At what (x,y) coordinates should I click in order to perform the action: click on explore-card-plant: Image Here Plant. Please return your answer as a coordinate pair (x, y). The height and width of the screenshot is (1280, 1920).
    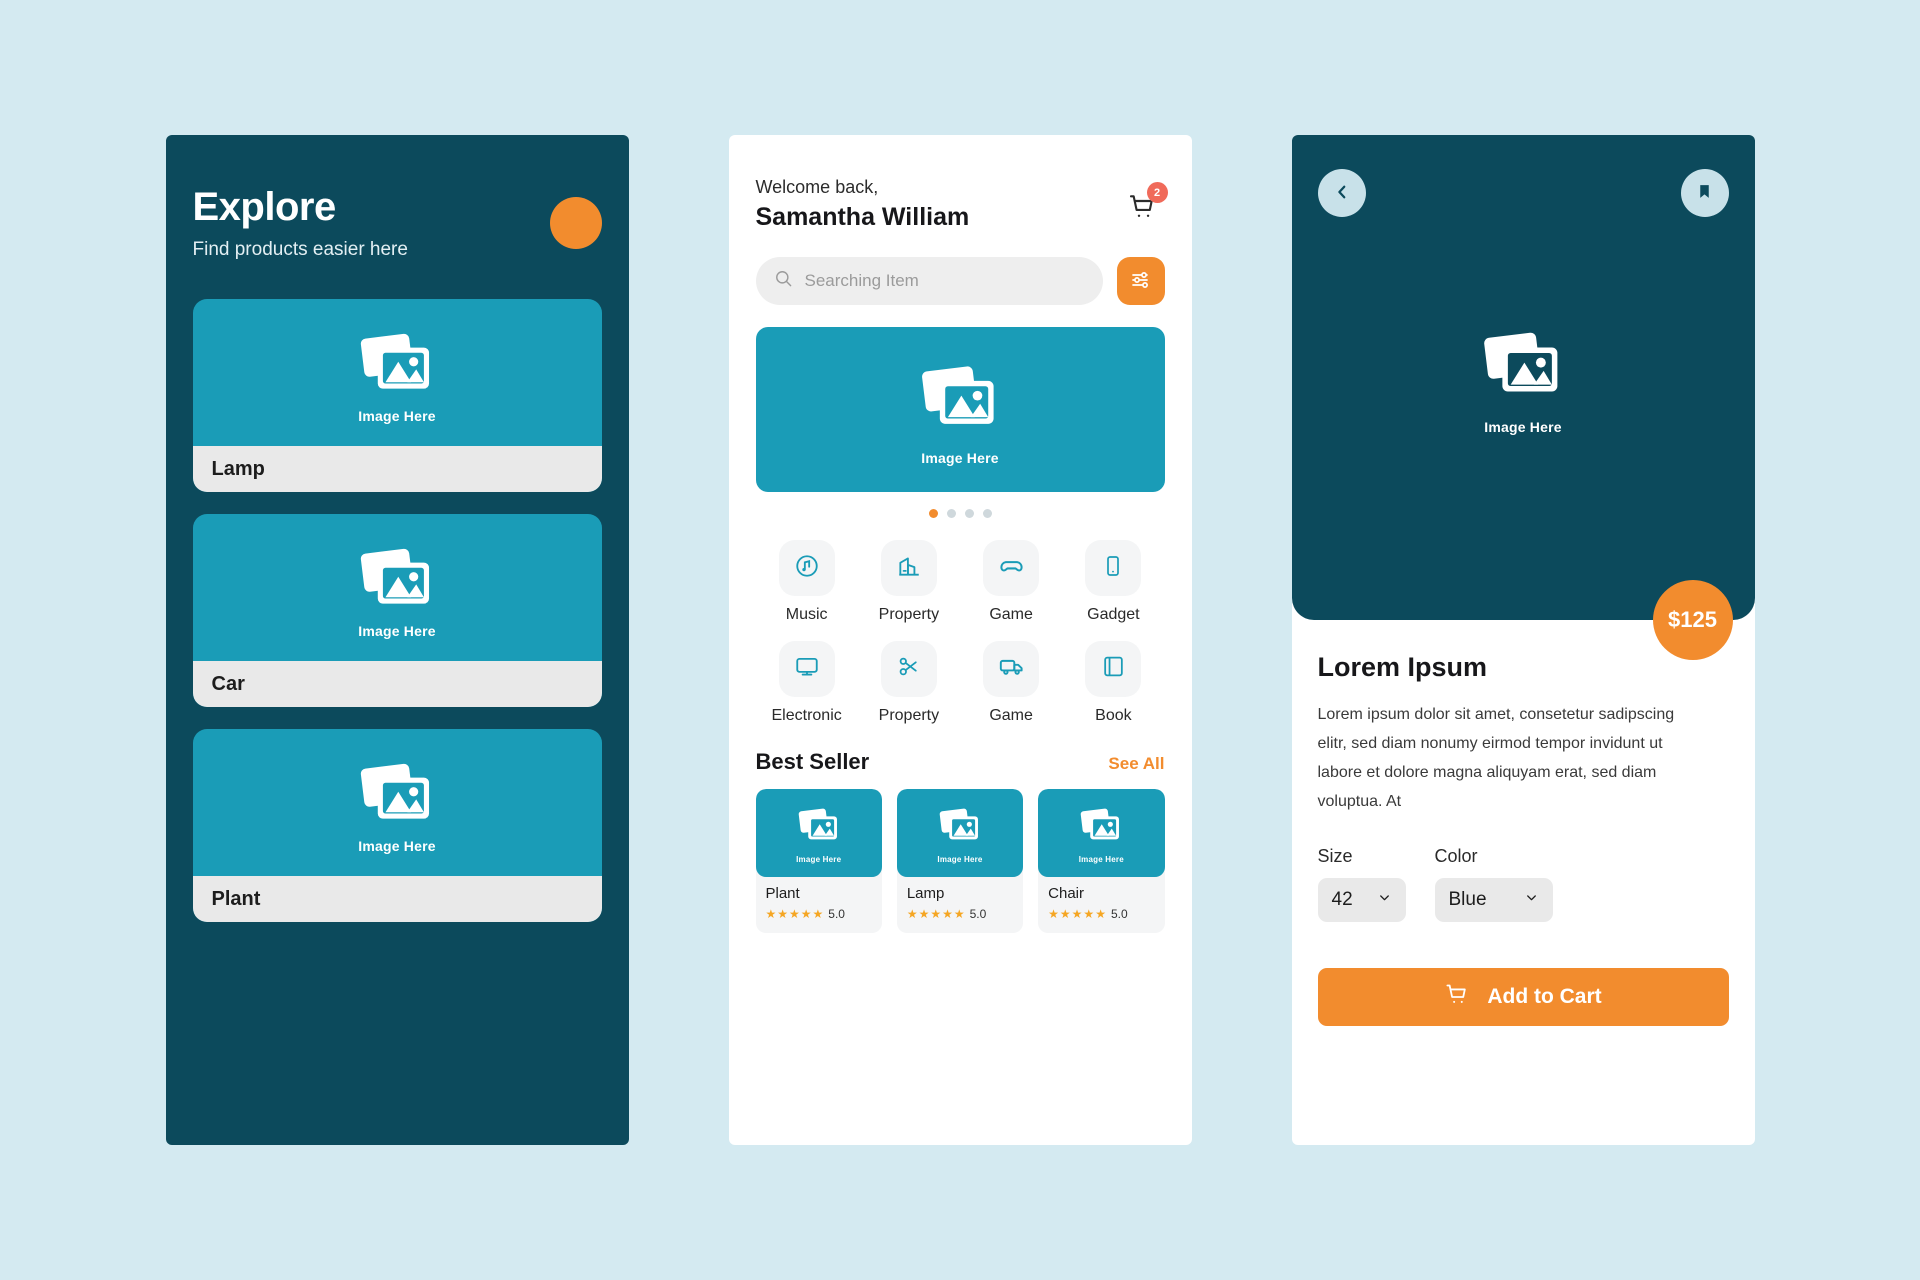
    Looking at the image, I should click on (397, 825).